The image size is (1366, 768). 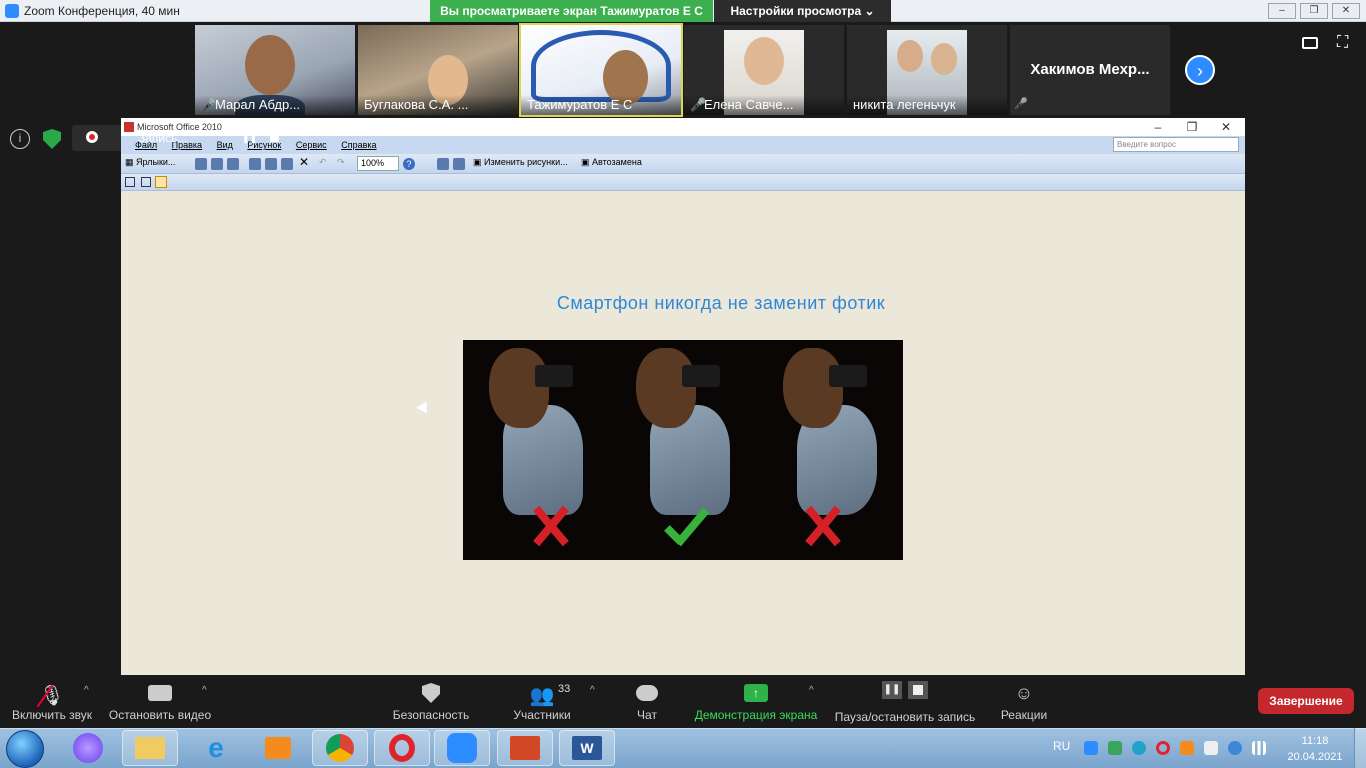 What do you see at coordinates (130, 182) in the screenshot?
I see `thumbnail-view-icon` at bounding box center [130, 182].